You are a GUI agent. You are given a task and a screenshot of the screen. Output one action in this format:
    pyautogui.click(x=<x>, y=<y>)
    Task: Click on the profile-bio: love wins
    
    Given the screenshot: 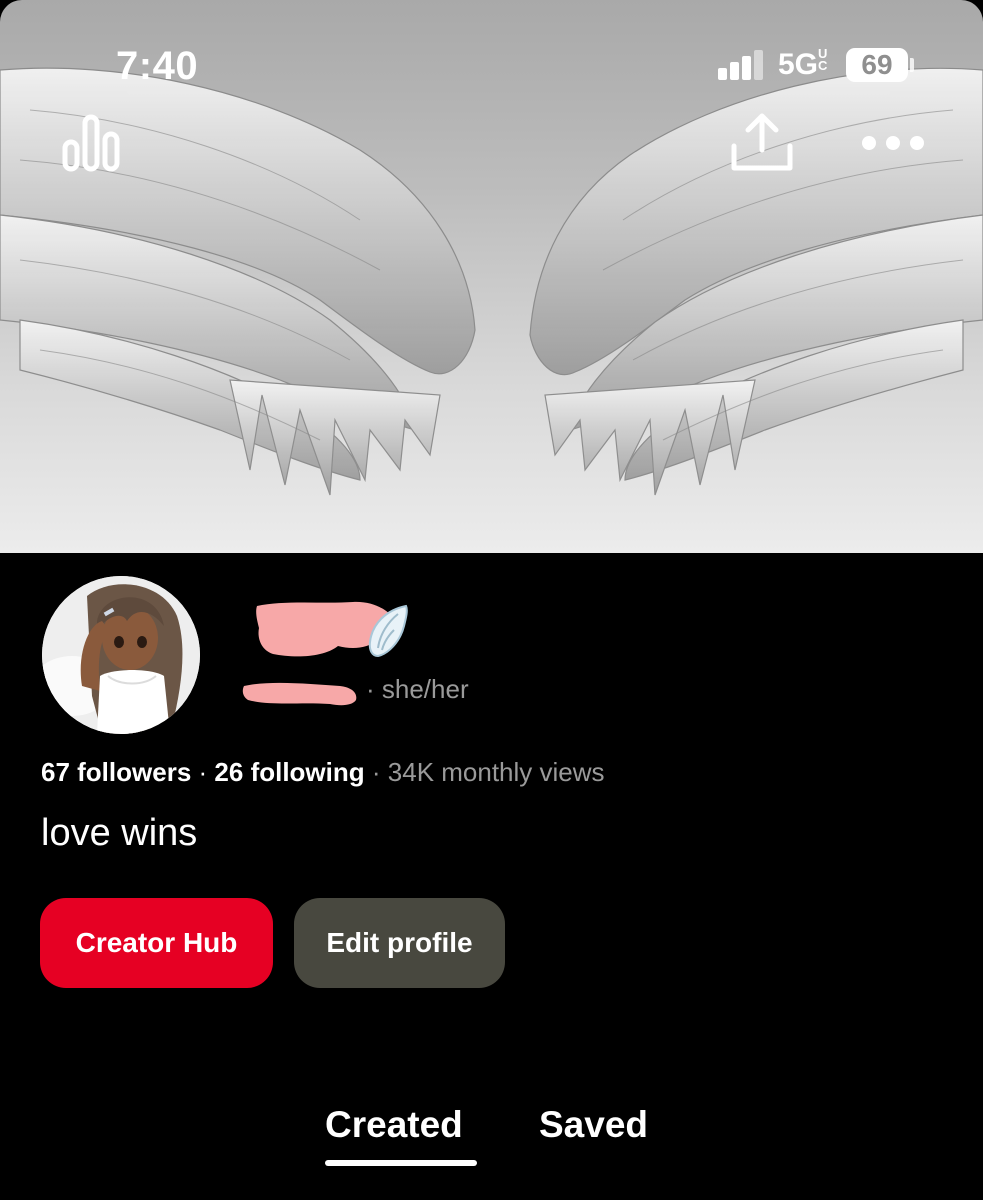 What is the action you would take?
    pyautogui.click(x=119, y=833)
    